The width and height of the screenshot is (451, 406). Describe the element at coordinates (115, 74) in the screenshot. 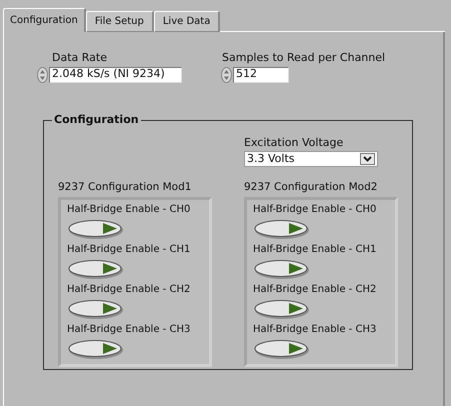

I see `data-rate-field: 2.048 kS/s (NI 9234)` at that location.